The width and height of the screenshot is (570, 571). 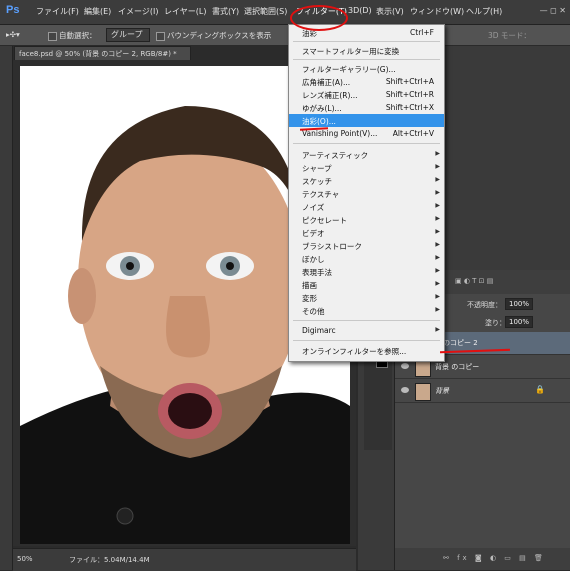 What do you see at coordinates (474, 281) in the screenshot?
I see `layer-filter-icons: ▣ ◐ T ⊡ ▤` at bounding box center [474, 281].